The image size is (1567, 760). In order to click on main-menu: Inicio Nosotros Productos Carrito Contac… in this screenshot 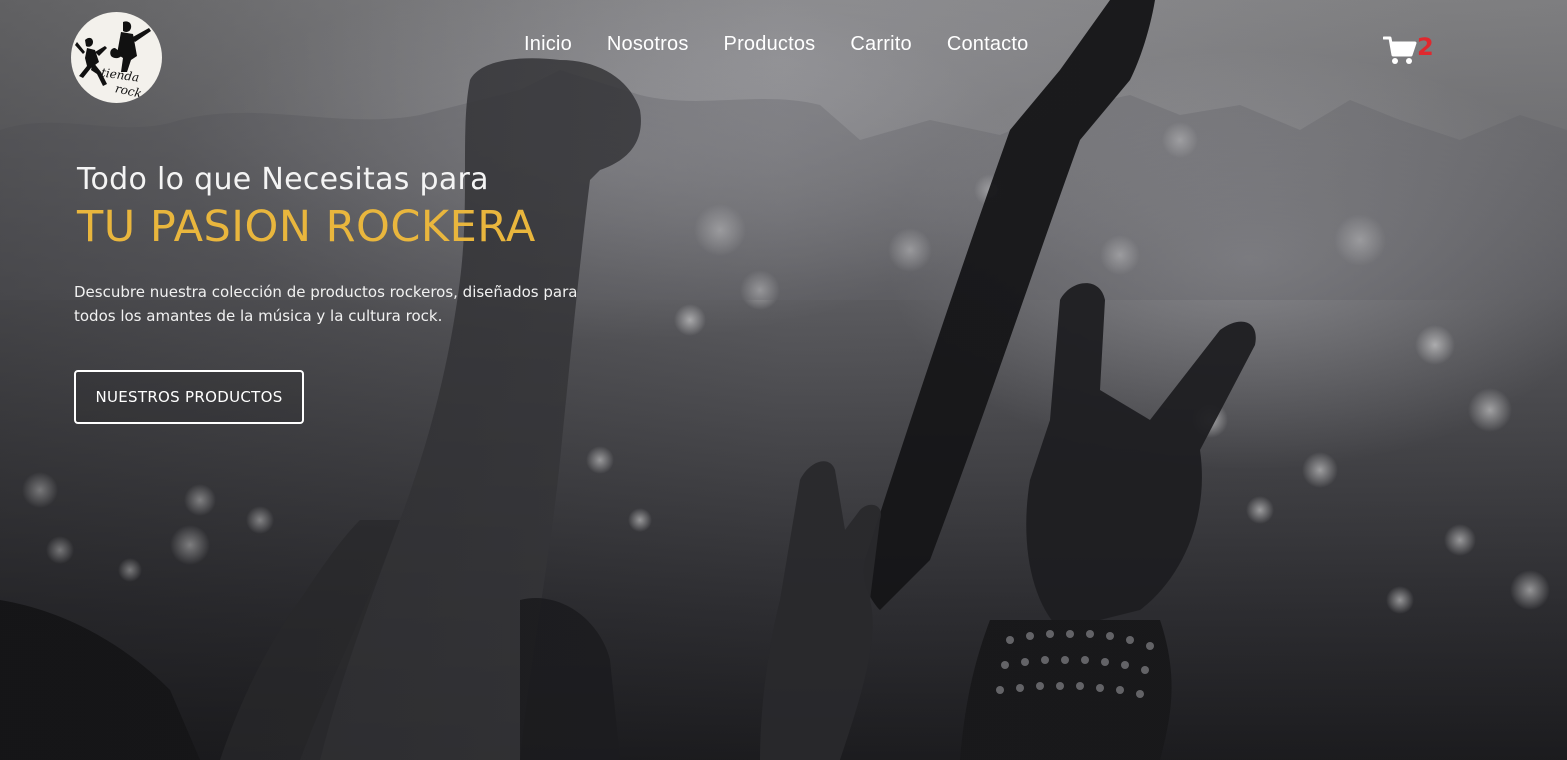, I will do `click(776, 44)`.